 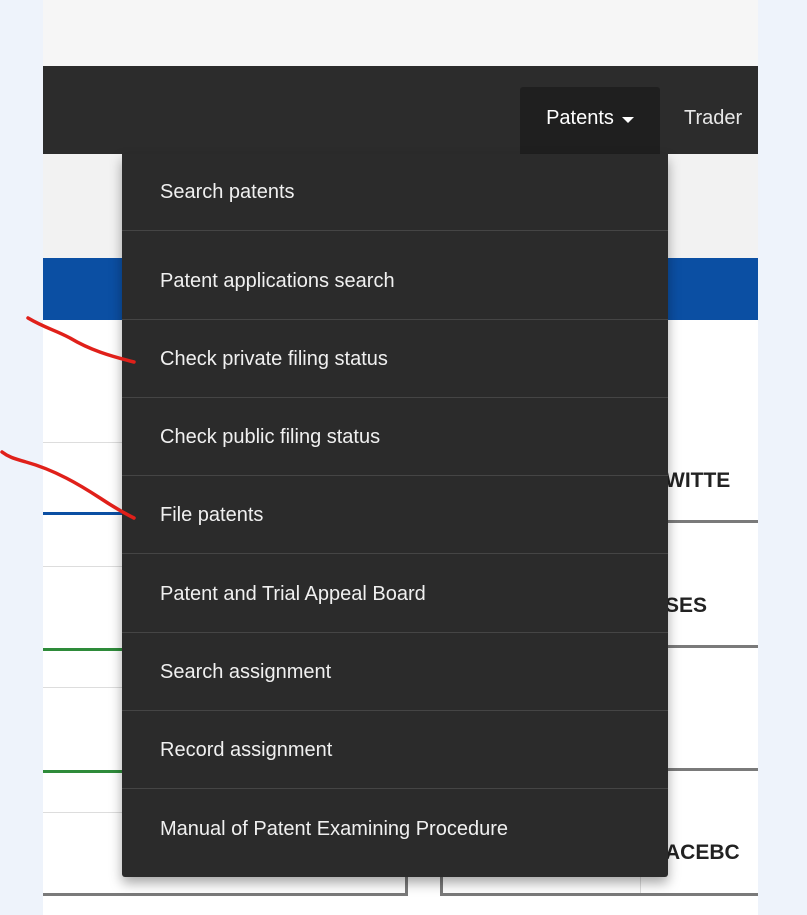 I want to click on annotation-arrow-private-status, so click(x=81, y=340).